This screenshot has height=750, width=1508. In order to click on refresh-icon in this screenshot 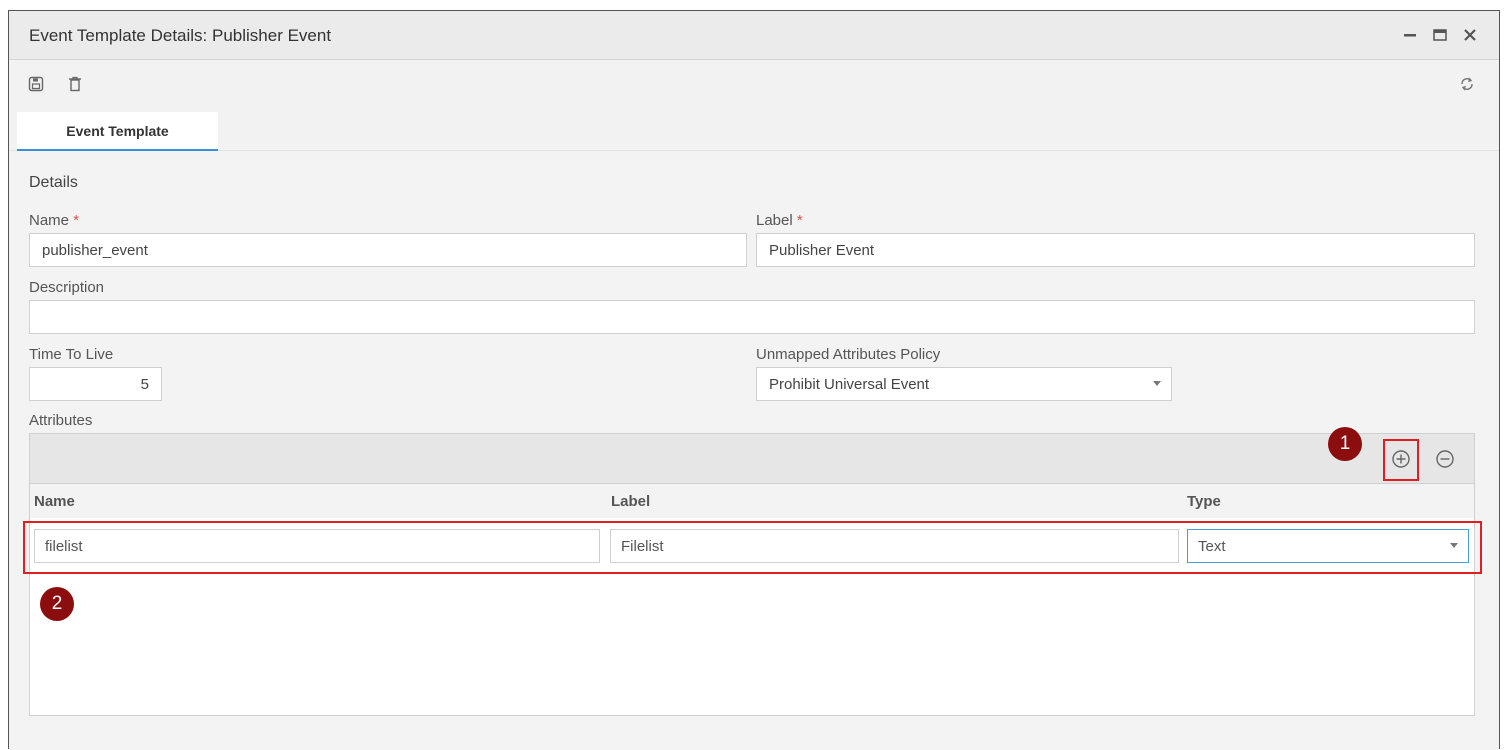, I will do `click(1467, 84)`.